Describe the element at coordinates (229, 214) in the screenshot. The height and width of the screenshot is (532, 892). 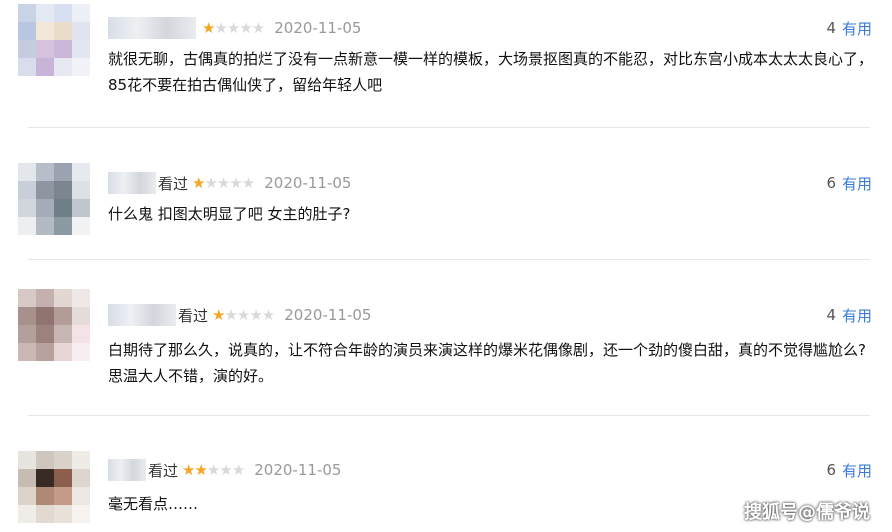
I see `review-text: 什么鬼 扣图太明显了吧 女主的肚子?` at that location.